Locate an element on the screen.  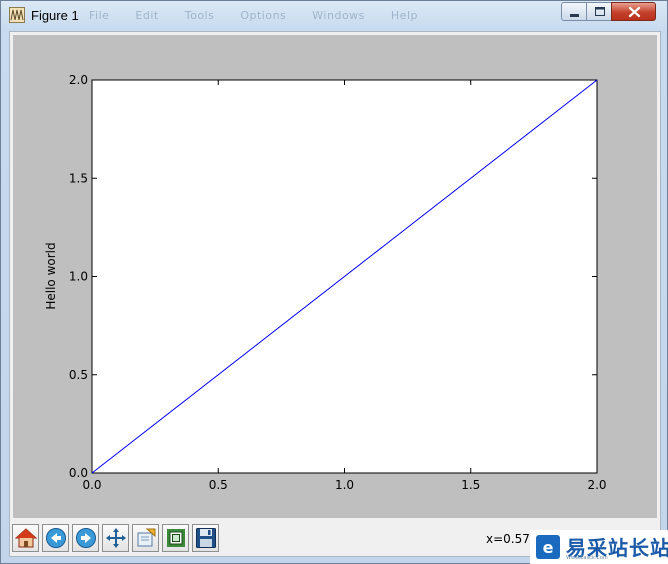
watermark-subtext: Www.Easck.Com is located at coordinates (587, 558).